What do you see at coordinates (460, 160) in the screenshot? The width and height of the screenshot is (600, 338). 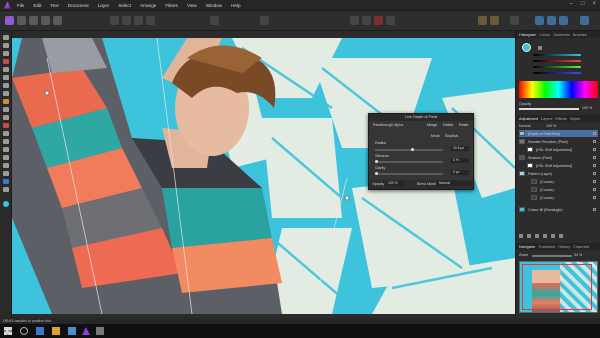 I see `vibrance-value: 0 %` at bounding box center [460, 160].